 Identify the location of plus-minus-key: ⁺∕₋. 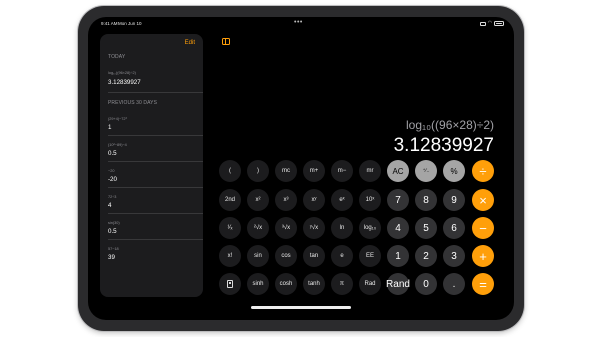
(426, 171).